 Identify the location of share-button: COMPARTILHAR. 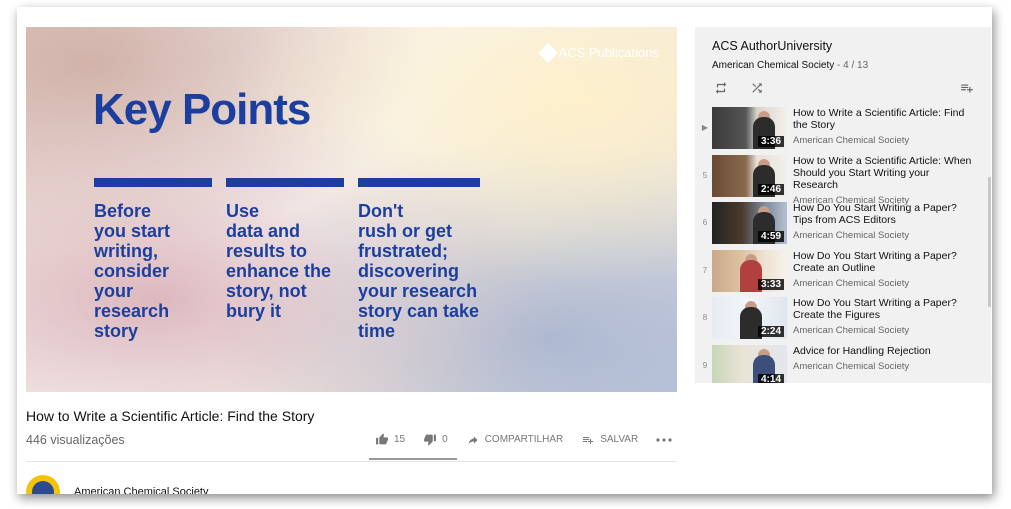
(515, 440).